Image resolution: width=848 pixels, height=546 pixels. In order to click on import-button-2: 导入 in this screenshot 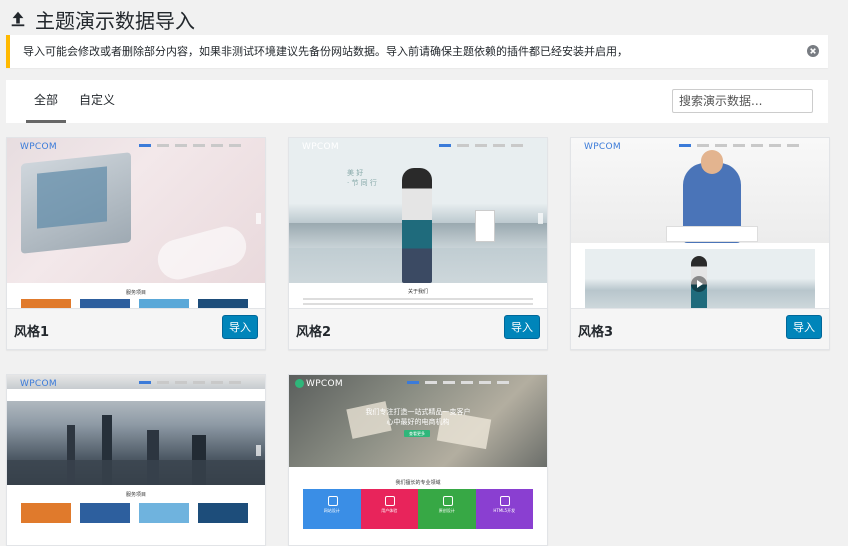, I will do `click(522, 327)`.